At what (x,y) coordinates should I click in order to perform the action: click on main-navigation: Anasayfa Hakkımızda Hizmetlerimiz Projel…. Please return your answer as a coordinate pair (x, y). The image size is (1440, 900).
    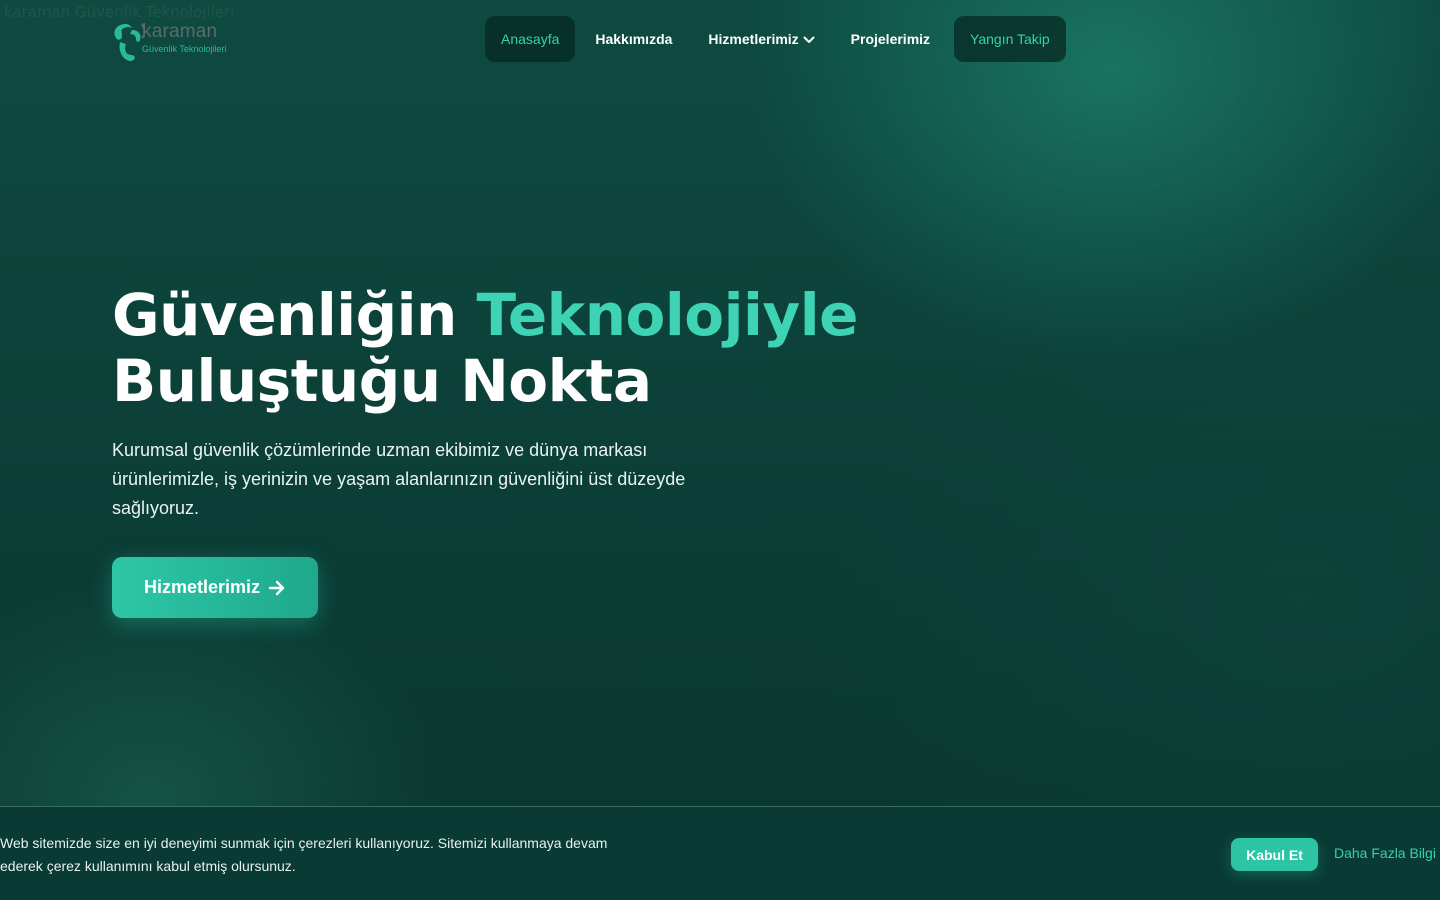
    Looking at the image, I should click on (777, 39).